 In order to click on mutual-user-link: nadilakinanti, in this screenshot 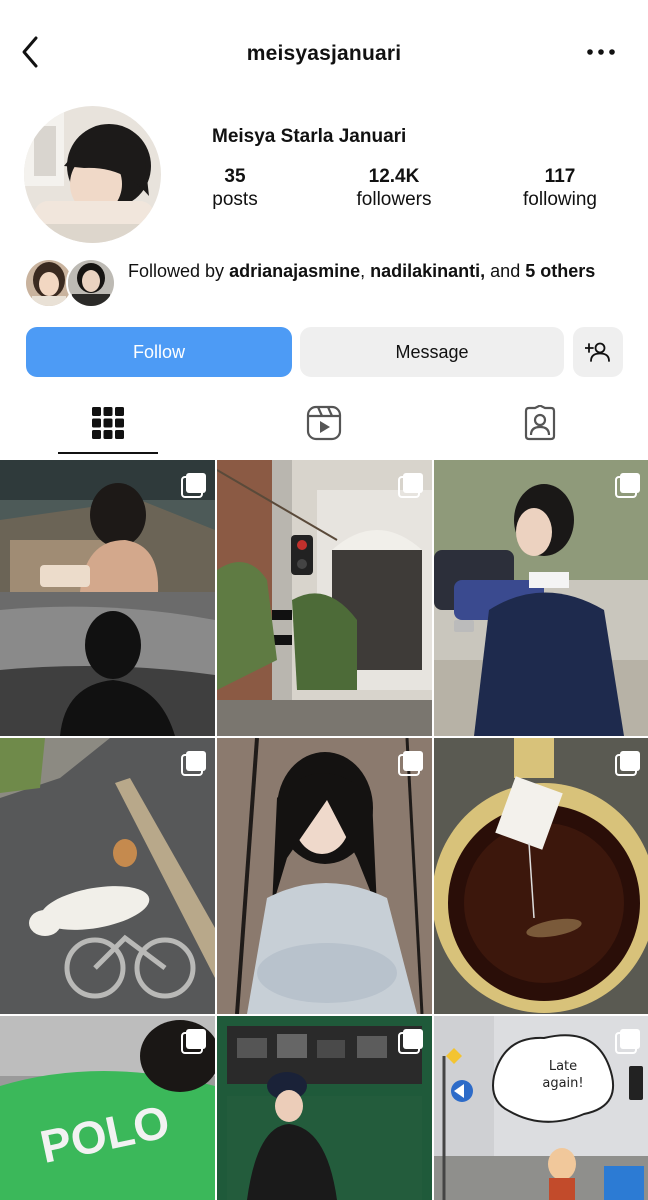, I will do `click(427, 271)`.